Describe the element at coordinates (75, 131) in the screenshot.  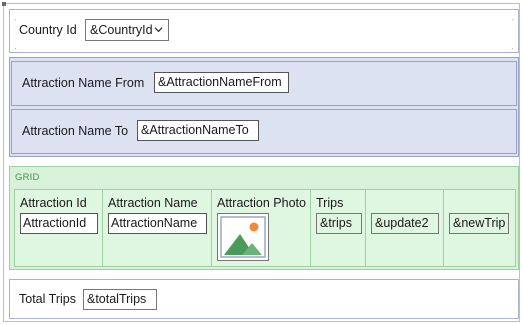
I see `attraction-name-to-label: Attraction Name To` at that location.